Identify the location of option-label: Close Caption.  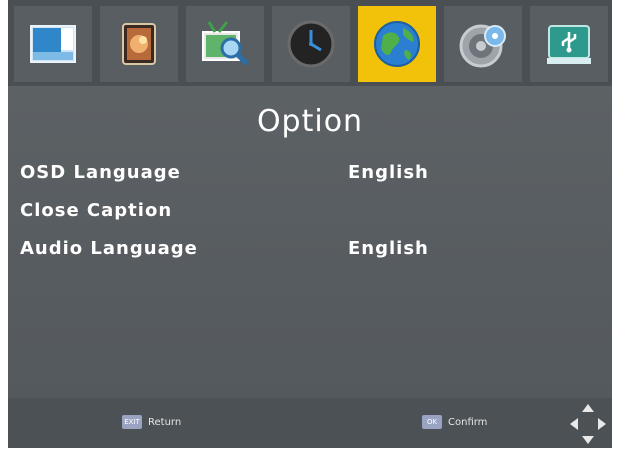
(96, 210).